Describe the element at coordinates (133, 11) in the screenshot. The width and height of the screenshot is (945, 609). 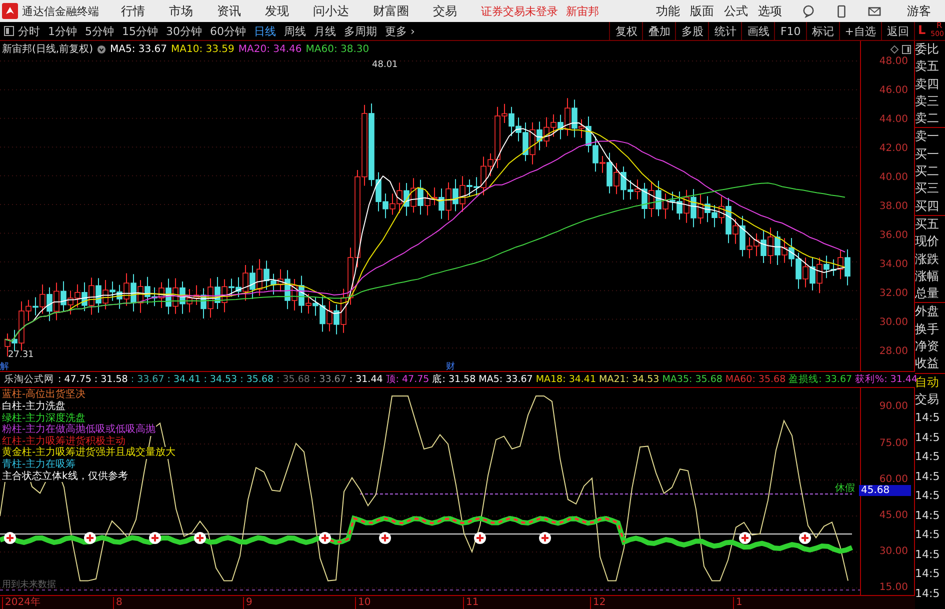
I see `menu-item: 行情` at that location.